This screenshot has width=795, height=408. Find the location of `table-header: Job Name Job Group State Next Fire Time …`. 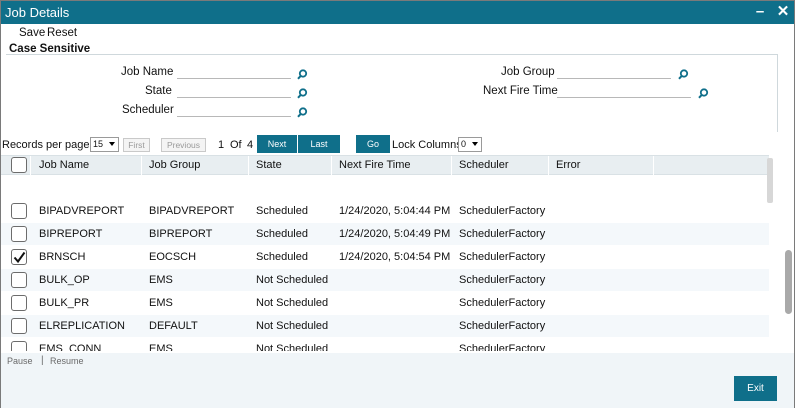

table-header: Job Name Job Group State Next Fire Time … is located at coordinates (385, 165).